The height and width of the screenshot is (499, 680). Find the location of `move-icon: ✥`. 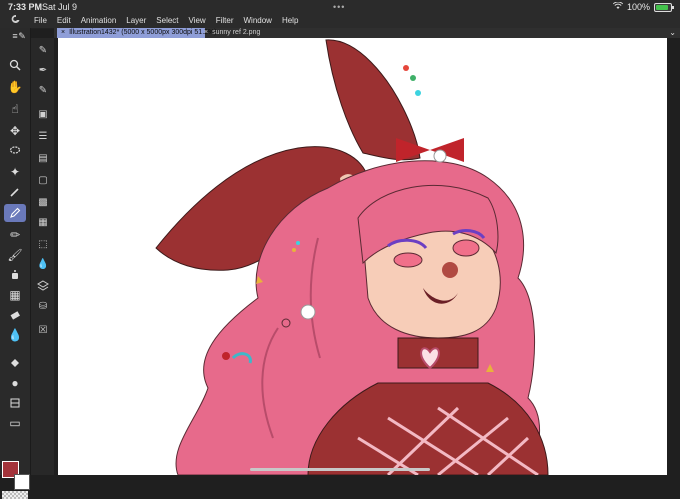

move-icon: ✥ is located at coordinates (15, 131).